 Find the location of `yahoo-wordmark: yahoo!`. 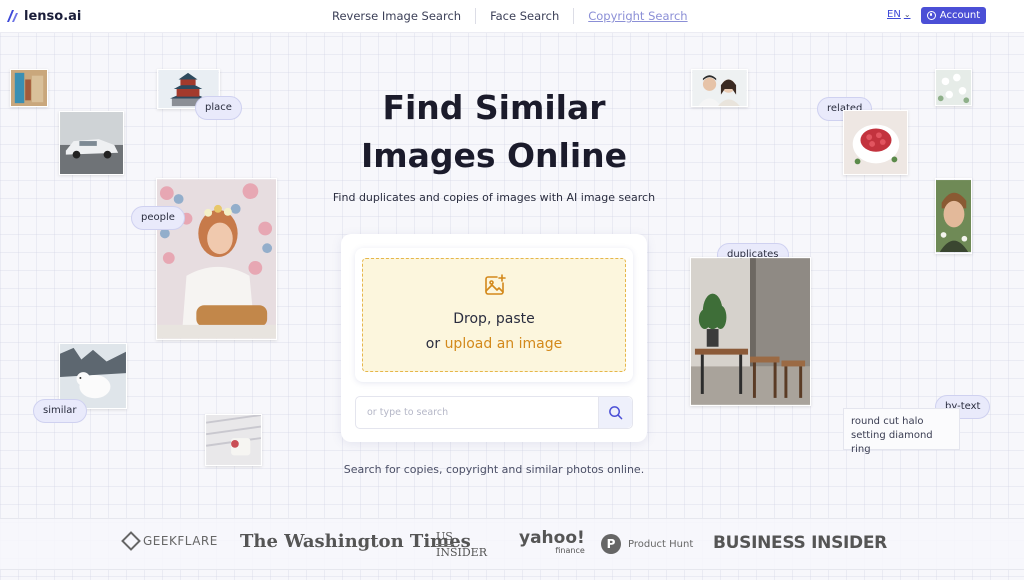

yahoo-wordmark: yahoo! is located at coordinates (552, 538).